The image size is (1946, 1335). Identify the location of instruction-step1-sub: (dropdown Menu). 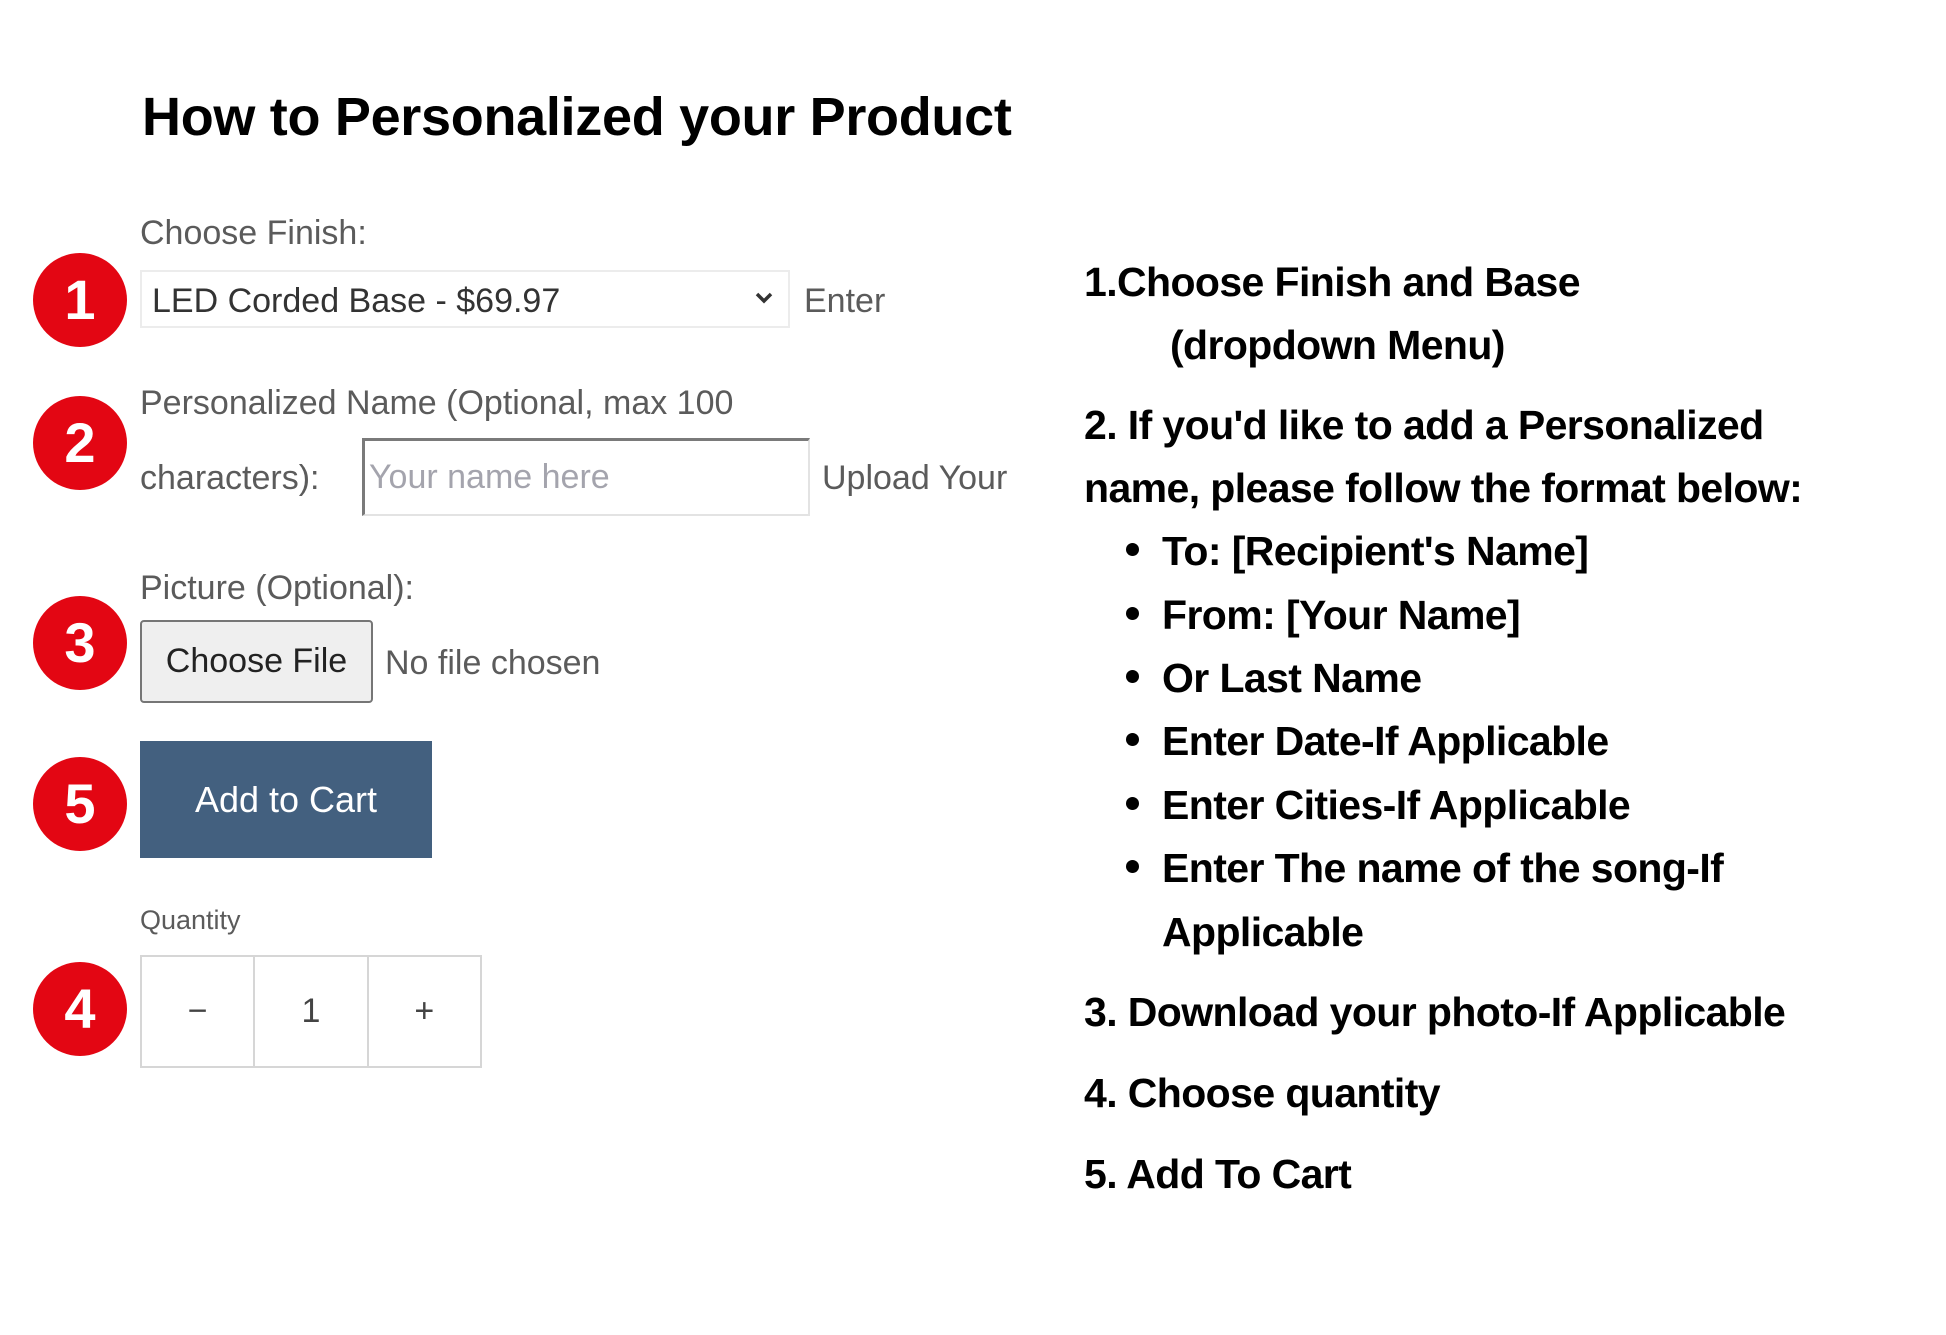
(1337, 345).